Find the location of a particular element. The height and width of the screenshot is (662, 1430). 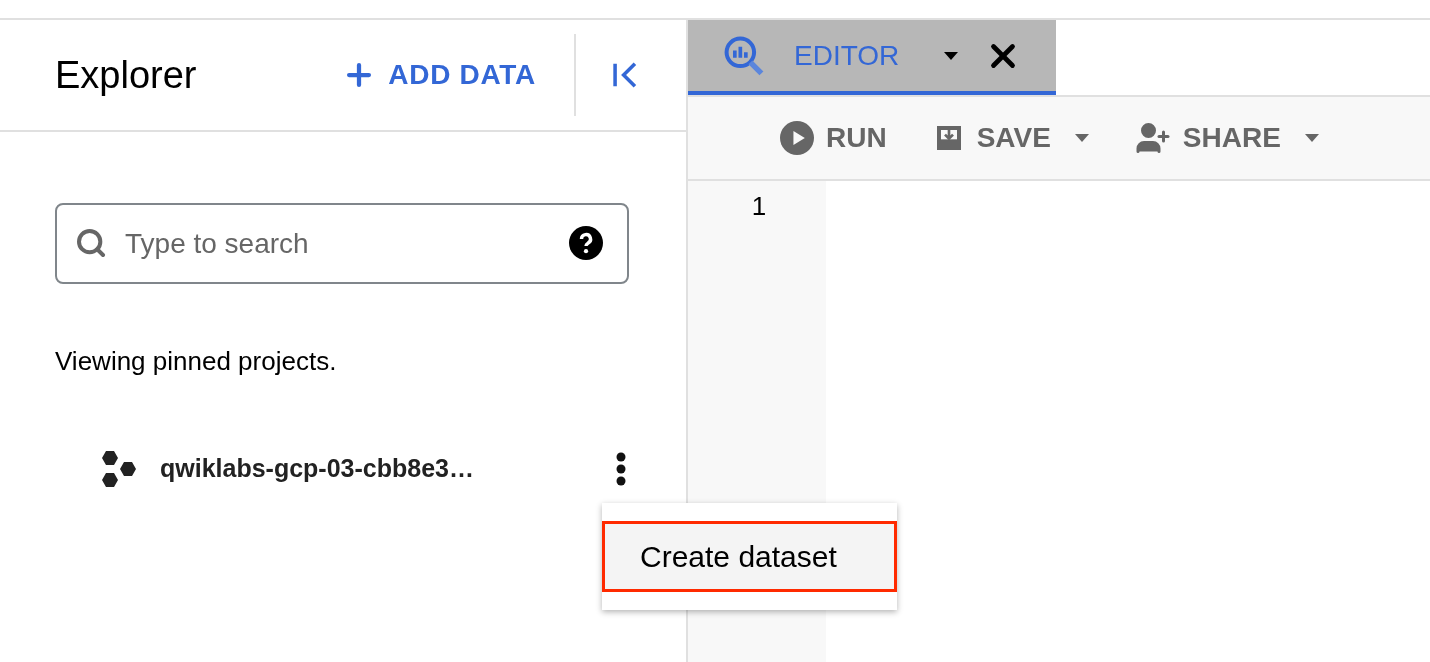

play-icon is located at coordinates (797, 138).